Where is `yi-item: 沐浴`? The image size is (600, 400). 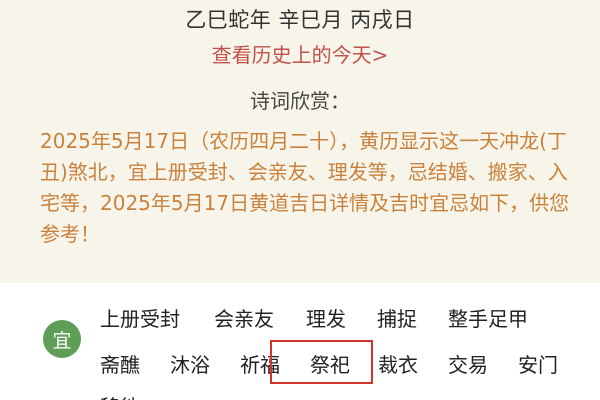 yi-item: 沐浴 is located at coordinates (190, 363).